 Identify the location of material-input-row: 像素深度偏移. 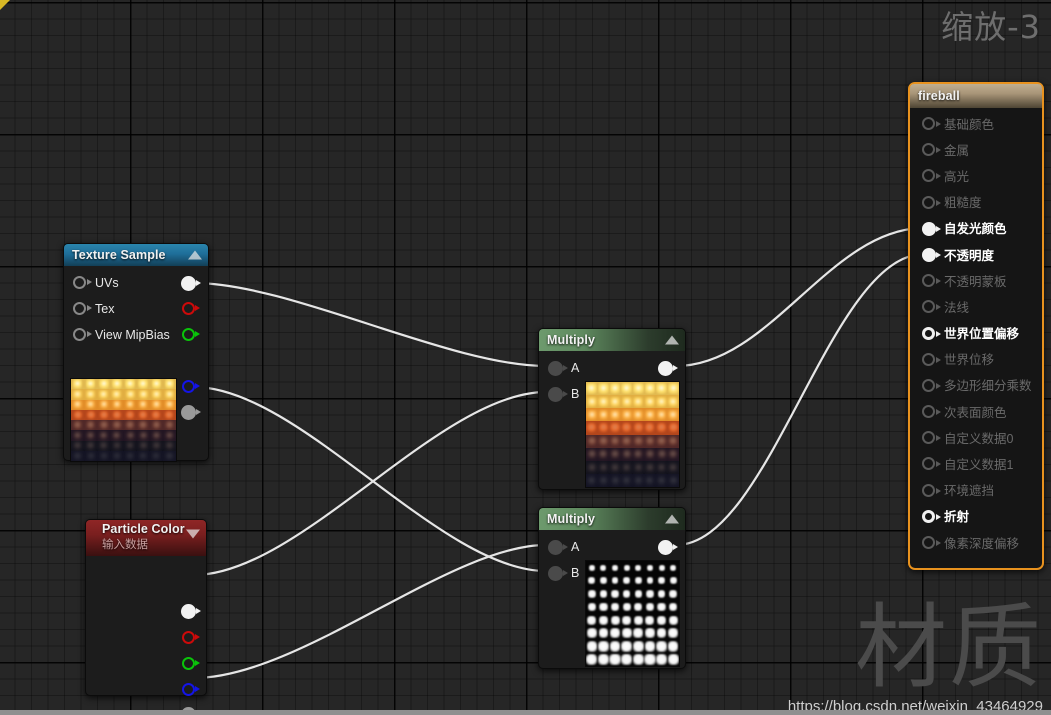
(976, 542).